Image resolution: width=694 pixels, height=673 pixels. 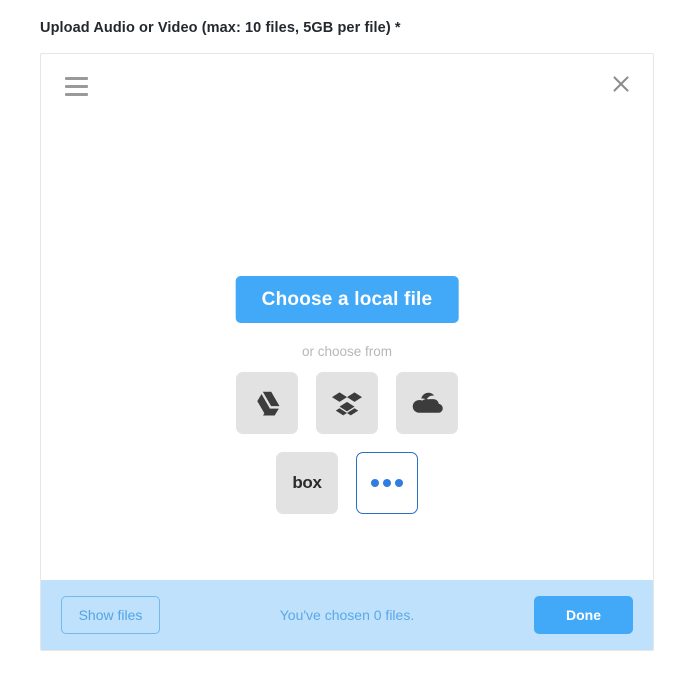 I want to click on source-tile-more, so click(x=387, y=483).